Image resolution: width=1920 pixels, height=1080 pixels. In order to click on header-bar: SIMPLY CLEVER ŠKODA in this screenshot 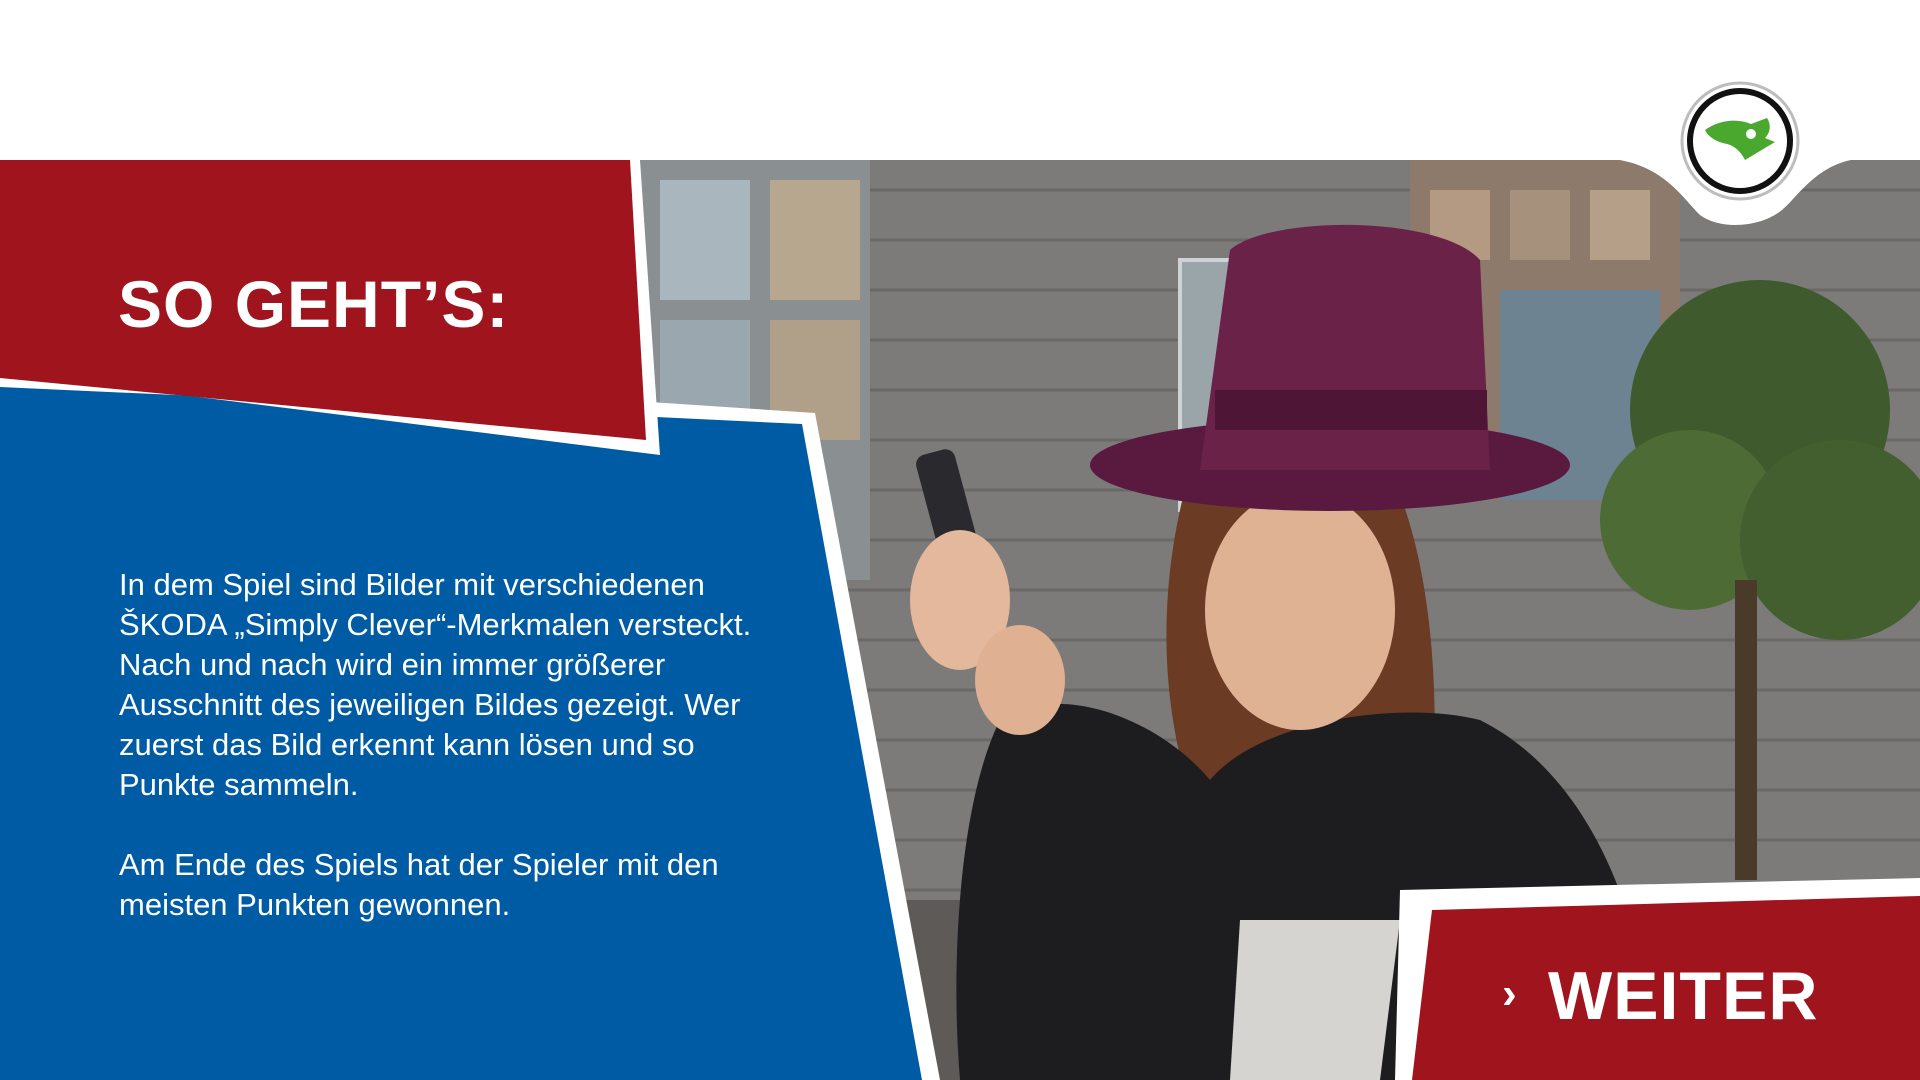, I will do `click(960, 80)`.